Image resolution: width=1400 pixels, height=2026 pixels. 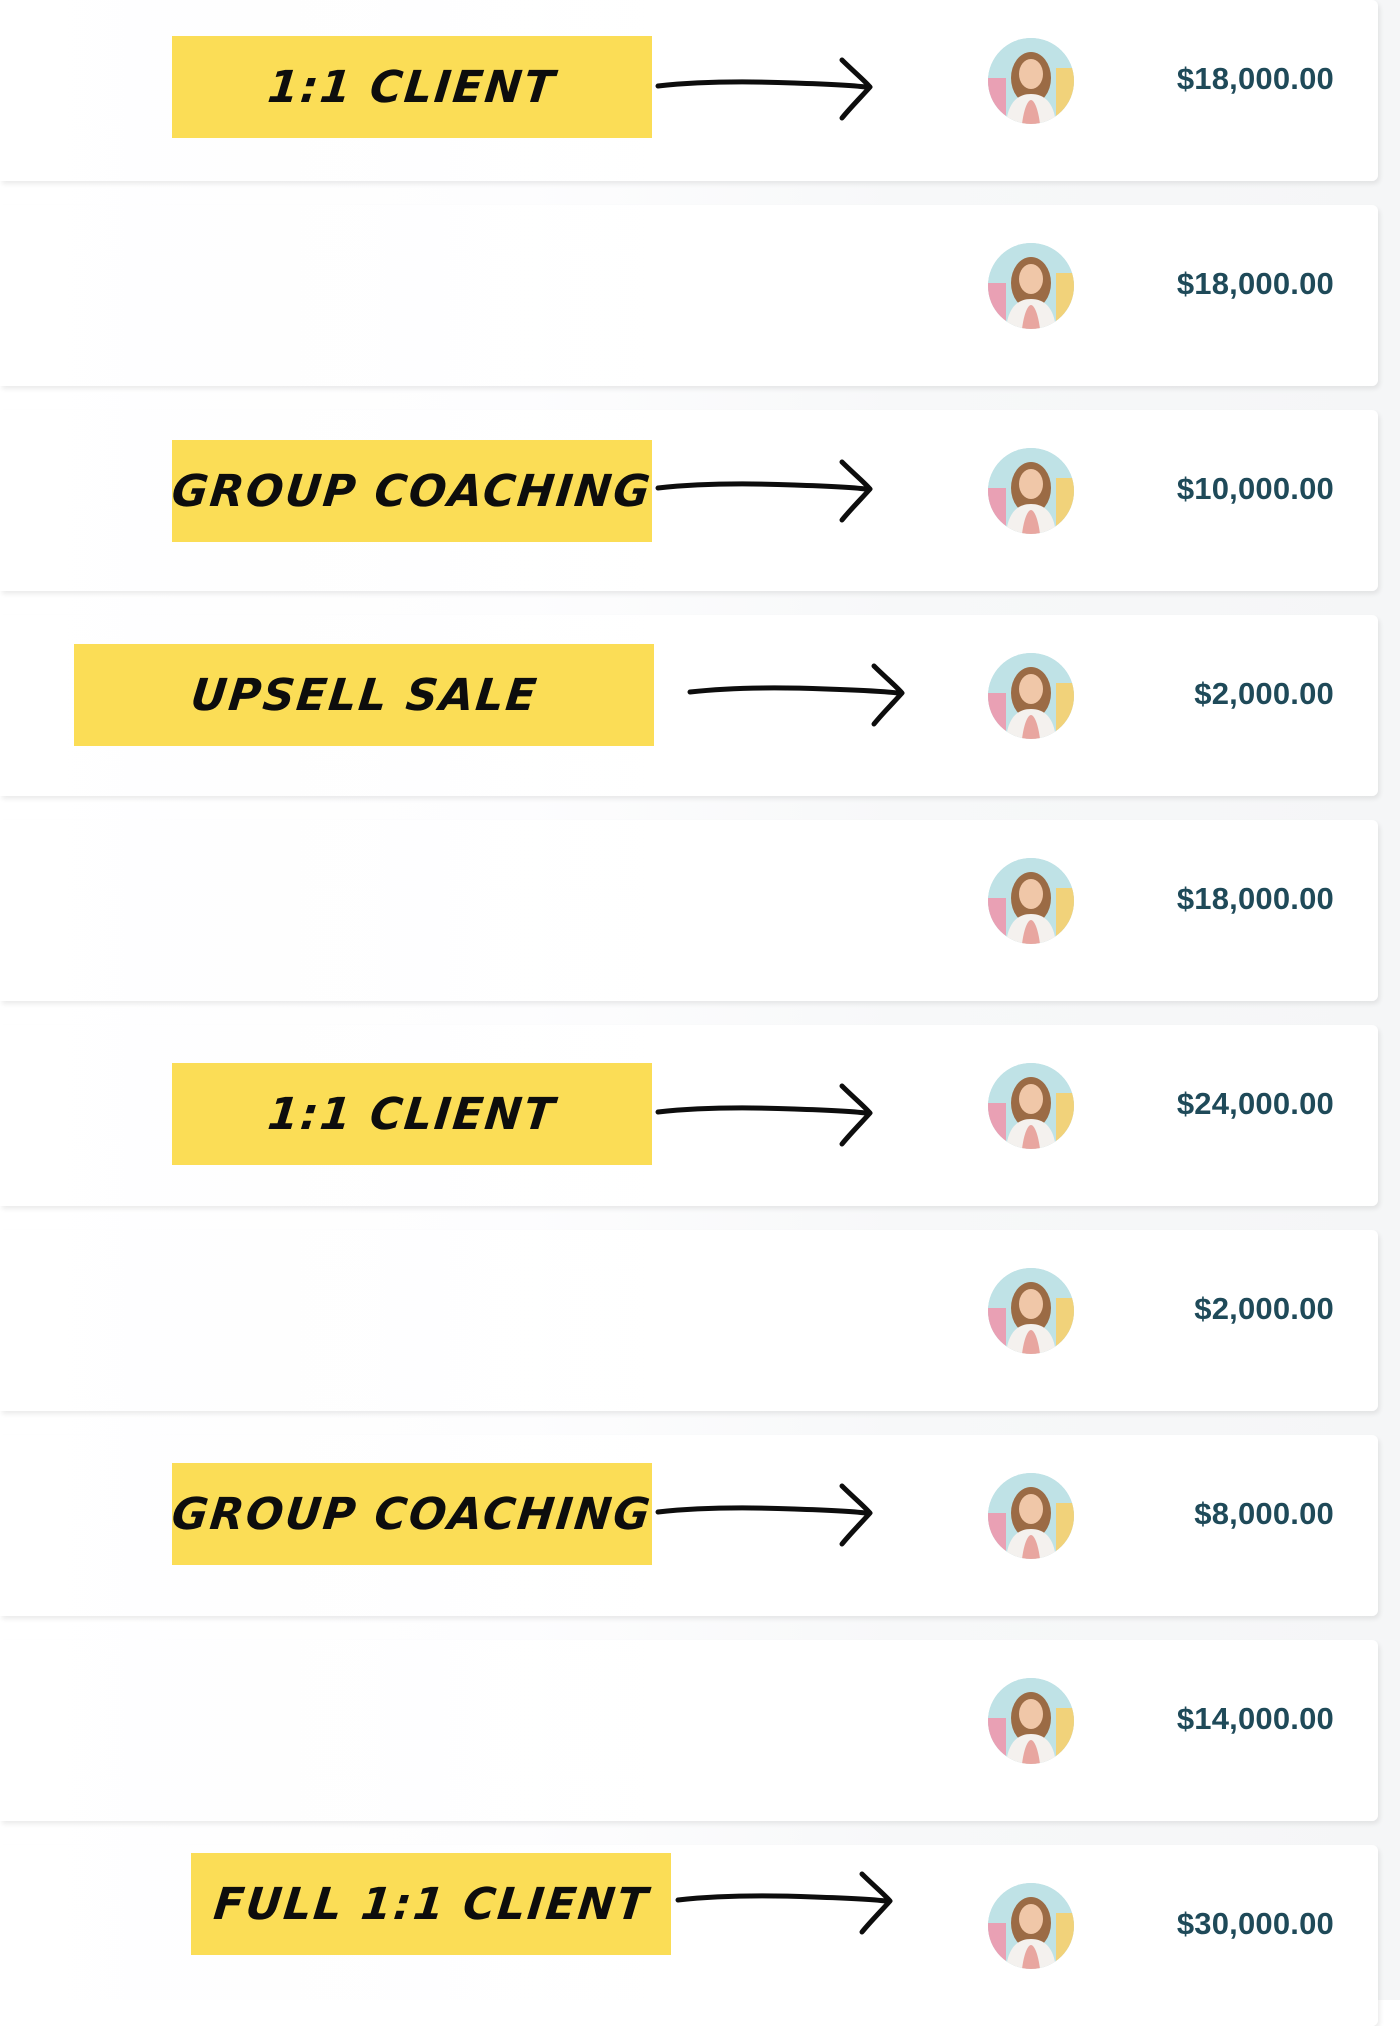 I want to click on sale-type-label: upsell sale, so click(x=364, y=695).